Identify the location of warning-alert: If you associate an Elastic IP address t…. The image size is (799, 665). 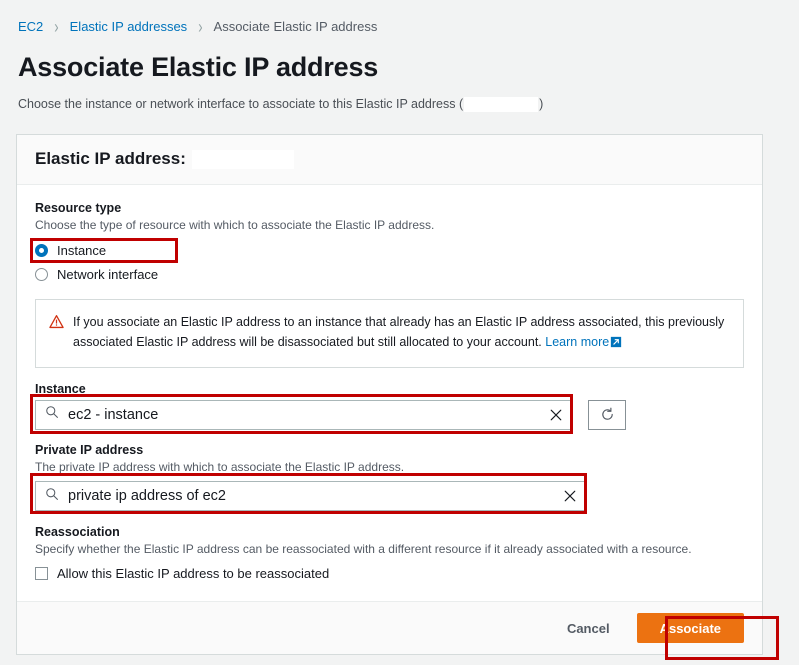
(389, 333).